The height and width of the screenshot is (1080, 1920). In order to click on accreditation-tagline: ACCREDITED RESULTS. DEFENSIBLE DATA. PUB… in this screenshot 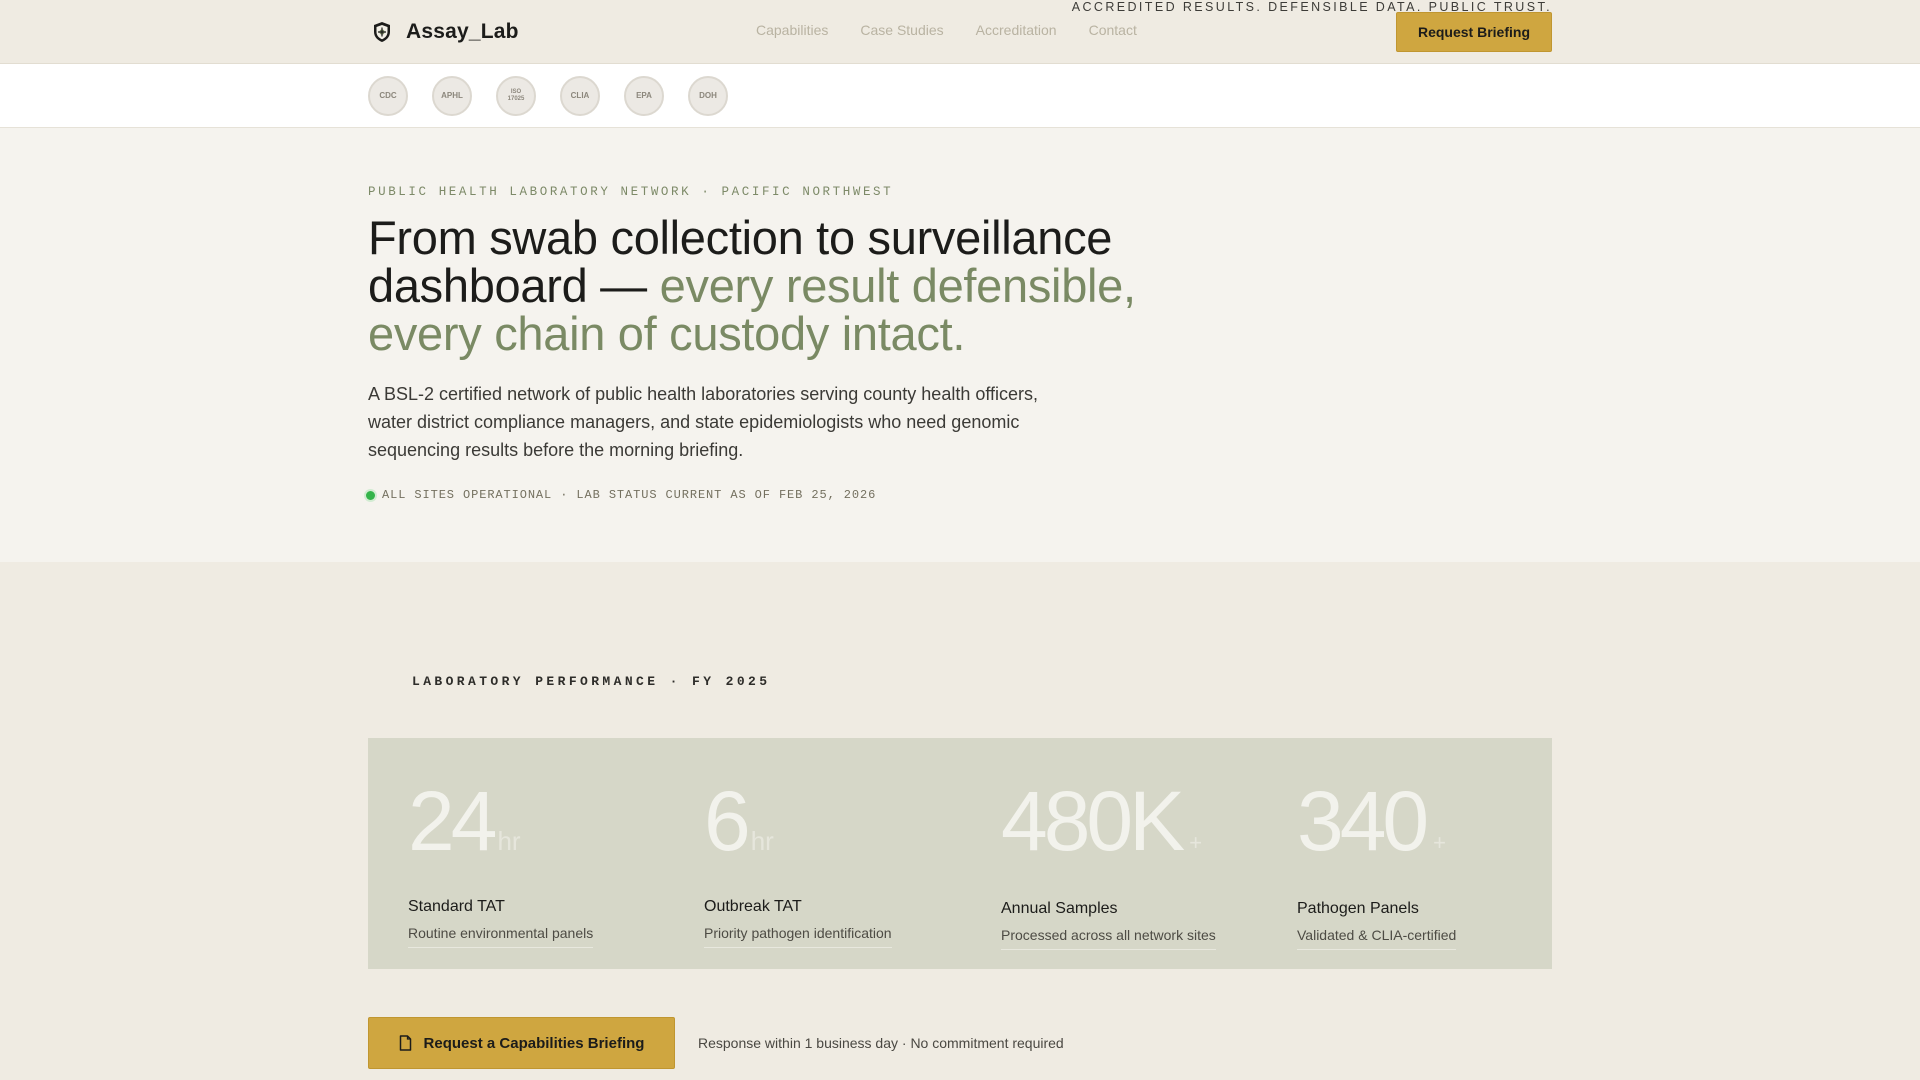, I will do `click(1311, 7)`.